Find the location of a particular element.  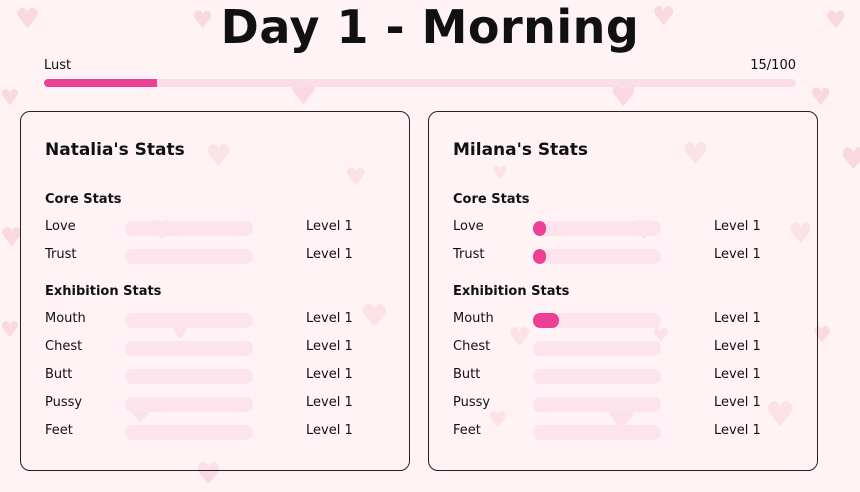

lust-meter: Lust 15/100 is located at coordinates (420, 72).